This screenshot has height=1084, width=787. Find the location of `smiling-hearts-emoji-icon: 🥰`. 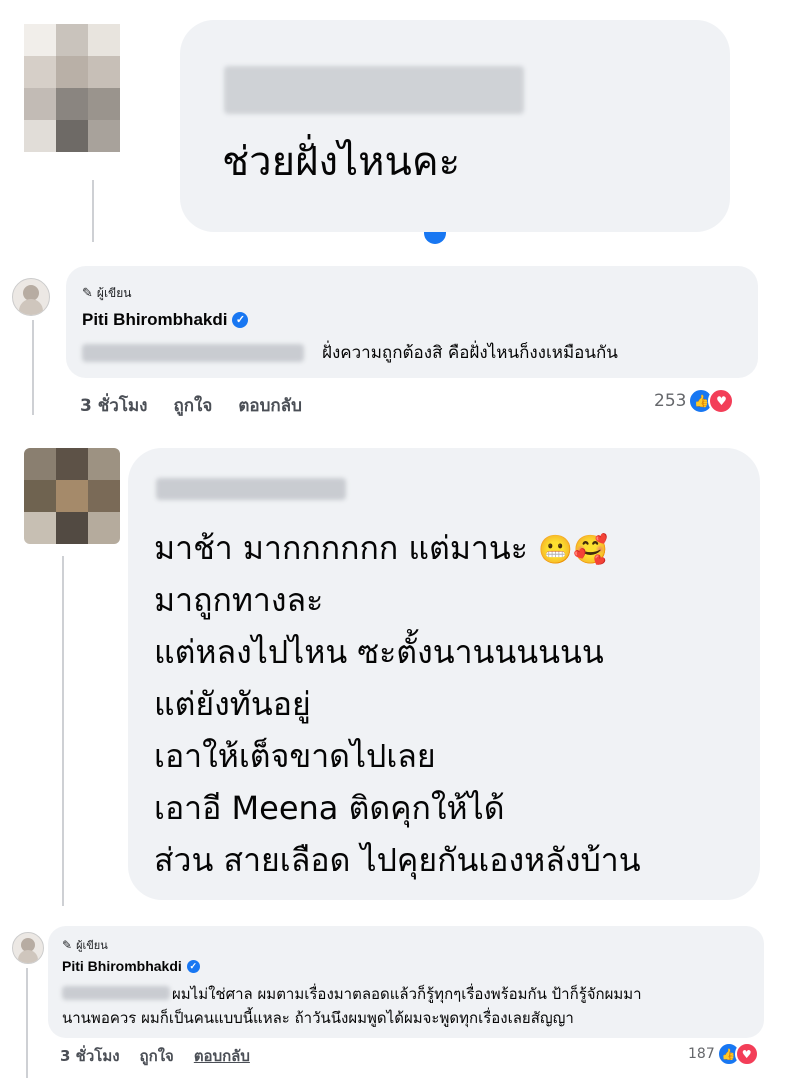

smiling-hearts-emoji-icon: 🥰 is located at coordinates (590, 549).